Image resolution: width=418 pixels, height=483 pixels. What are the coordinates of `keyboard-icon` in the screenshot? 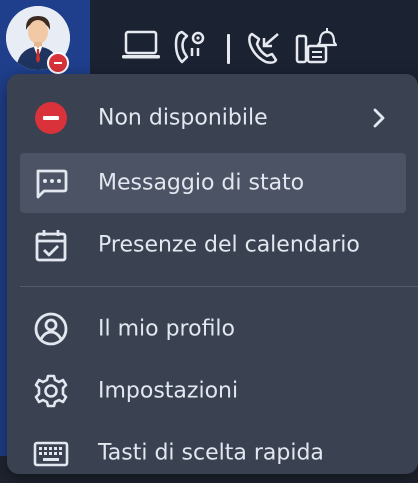 It's located at (51, 454).